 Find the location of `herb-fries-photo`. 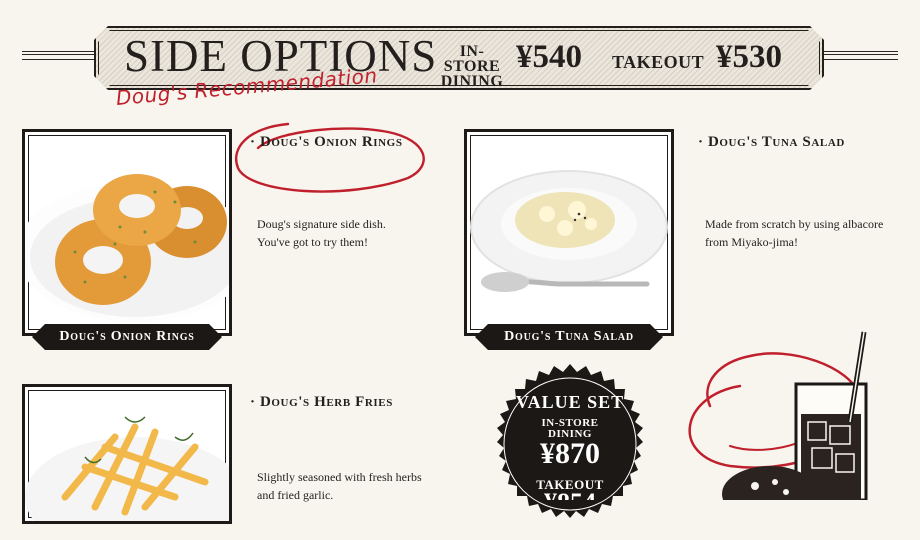

herb-fries-photo is located at coordinates (133, 462).